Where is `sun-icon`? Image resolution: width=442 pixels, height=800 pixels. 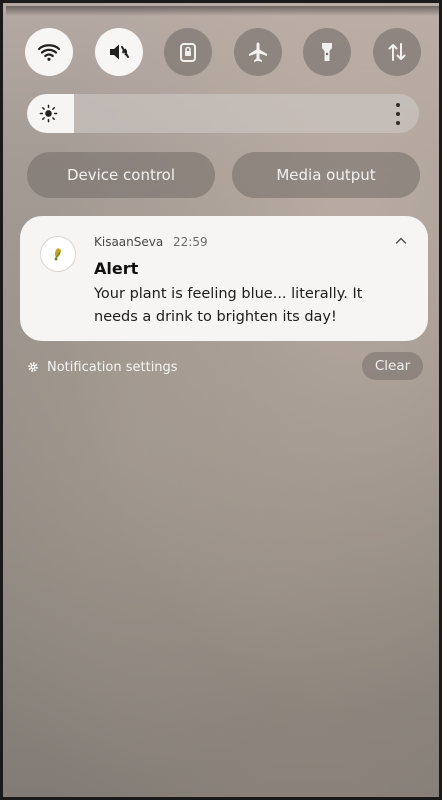 sun-icon is located at coordinates (48, 113).